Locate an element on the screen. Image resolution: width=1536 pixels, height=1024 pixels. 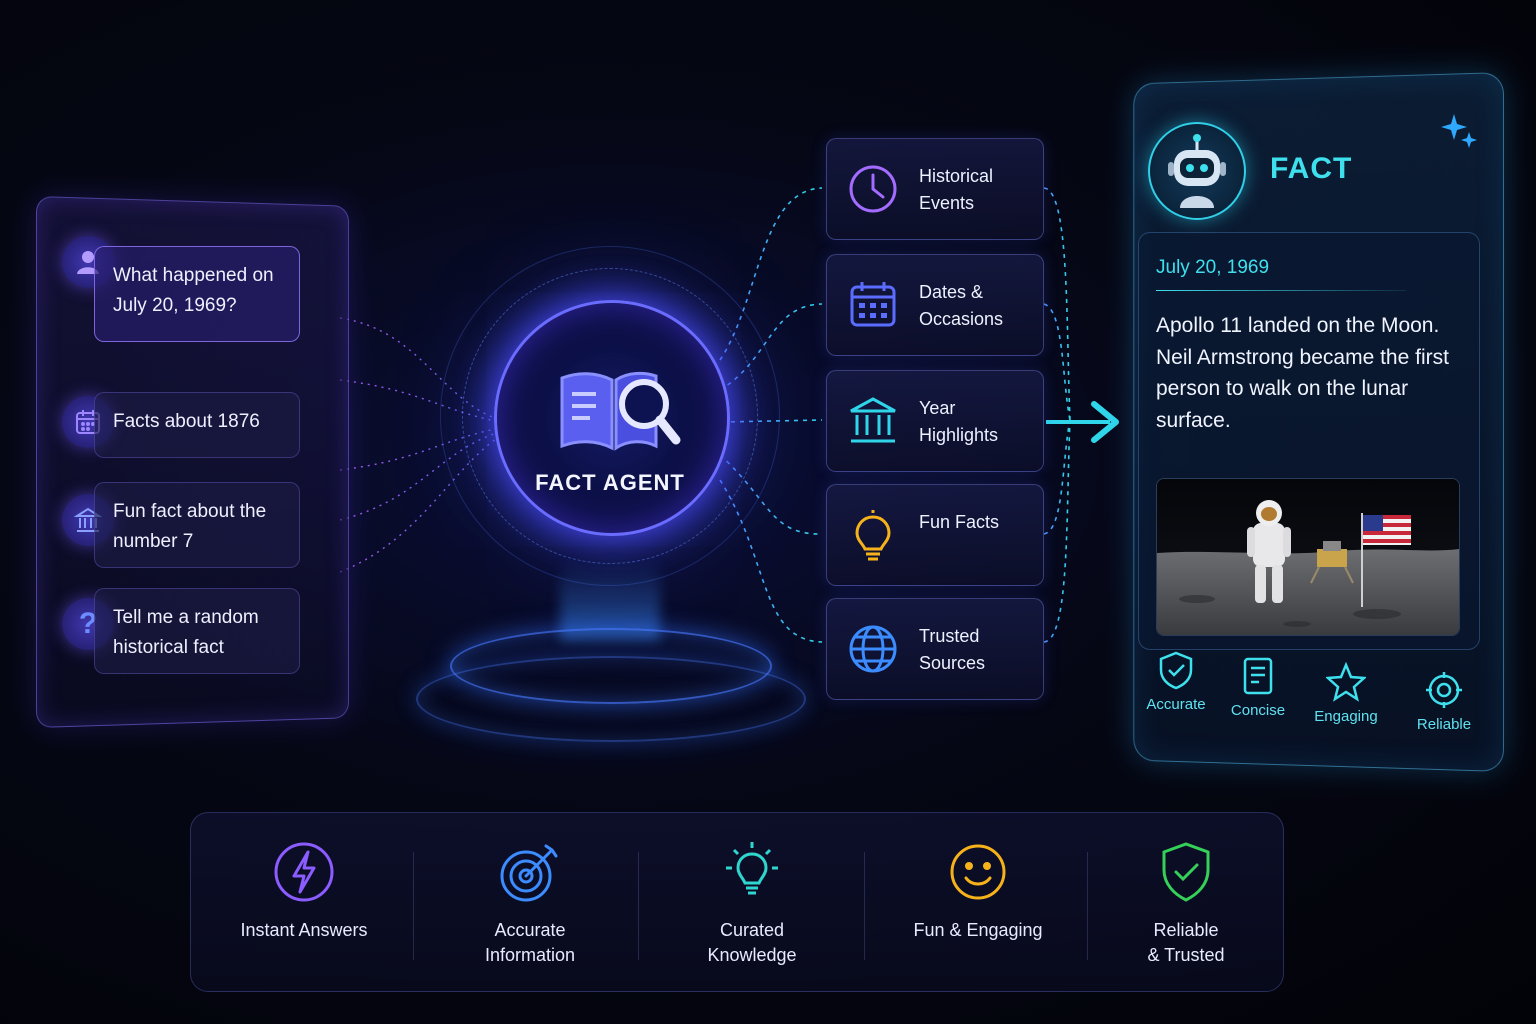
query-bubble: Fun fact about the number 7 is located at coordinates (197, 525).